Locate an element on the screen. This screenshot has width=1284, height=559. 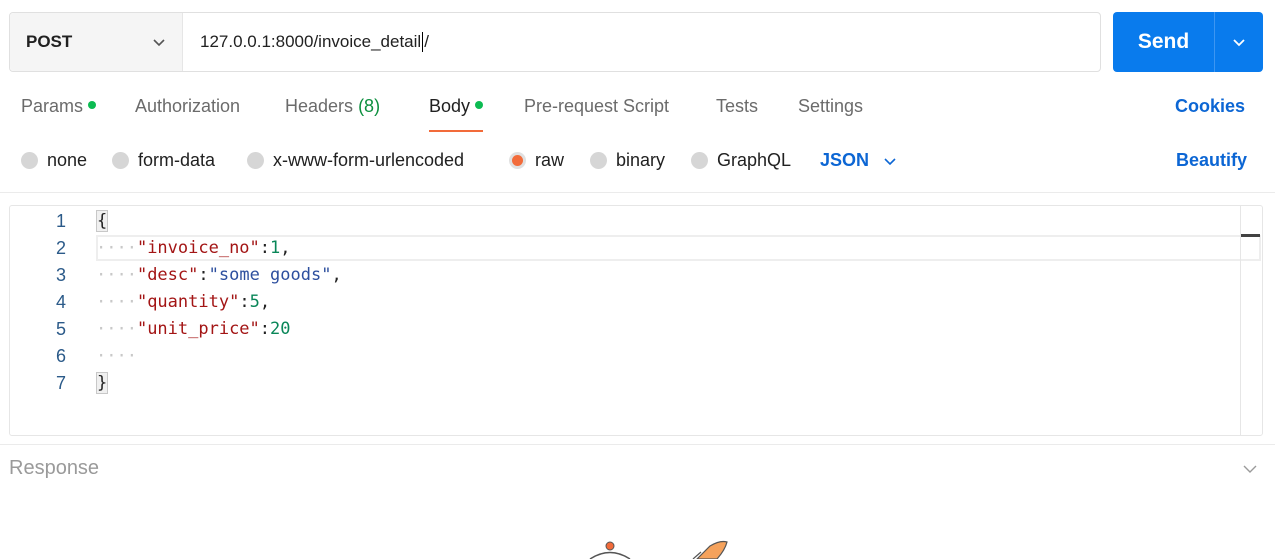
request-bar: POST 127.0.0.1:8000/invoice_detail / is located at coordinates (555, 42).